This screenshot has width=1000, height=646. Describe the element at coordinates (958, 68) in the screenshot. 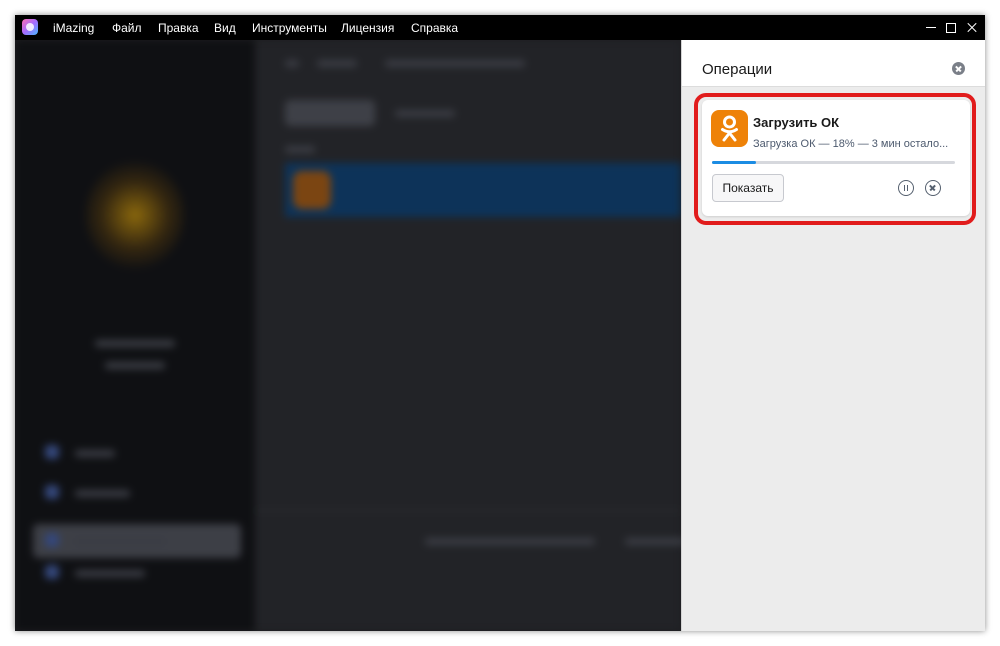

I see `close-circle-icon` at that location.